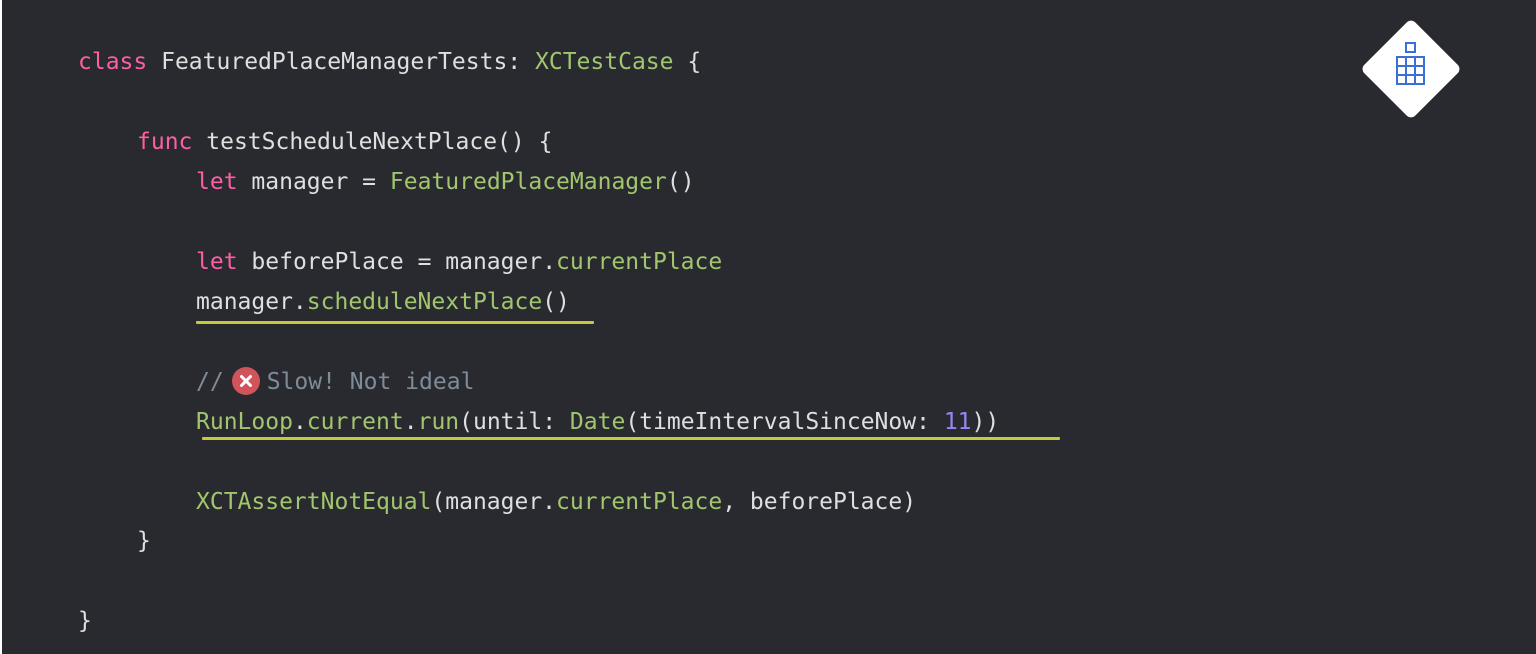  I want to click on function-xct-assert: XCTAssertNotEqual, so click(314, 502).